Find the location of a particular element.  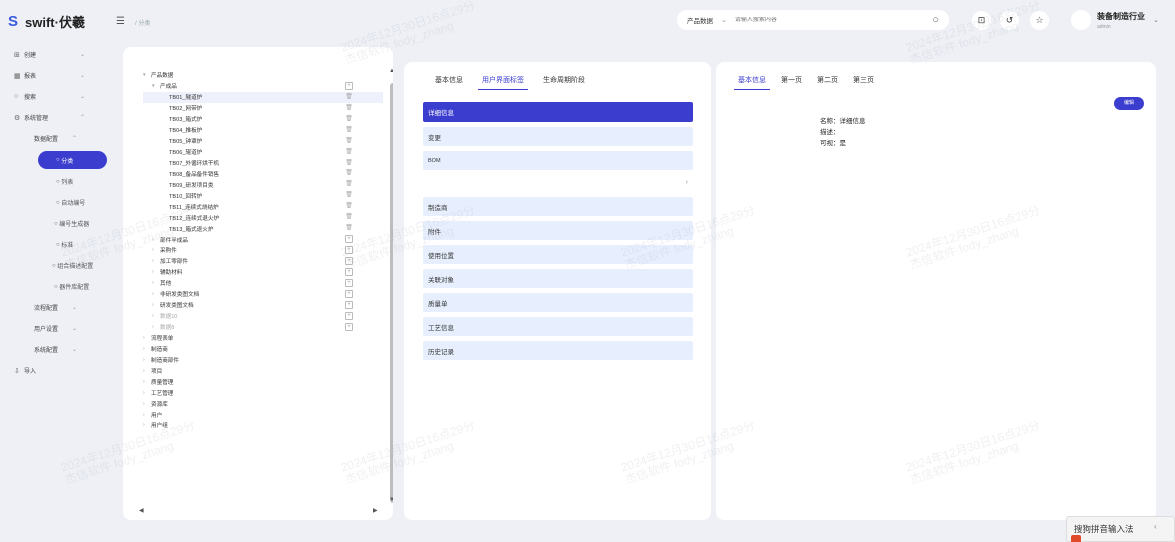

tree-node: › 工艺管理 is located at coordinates (263, 392).